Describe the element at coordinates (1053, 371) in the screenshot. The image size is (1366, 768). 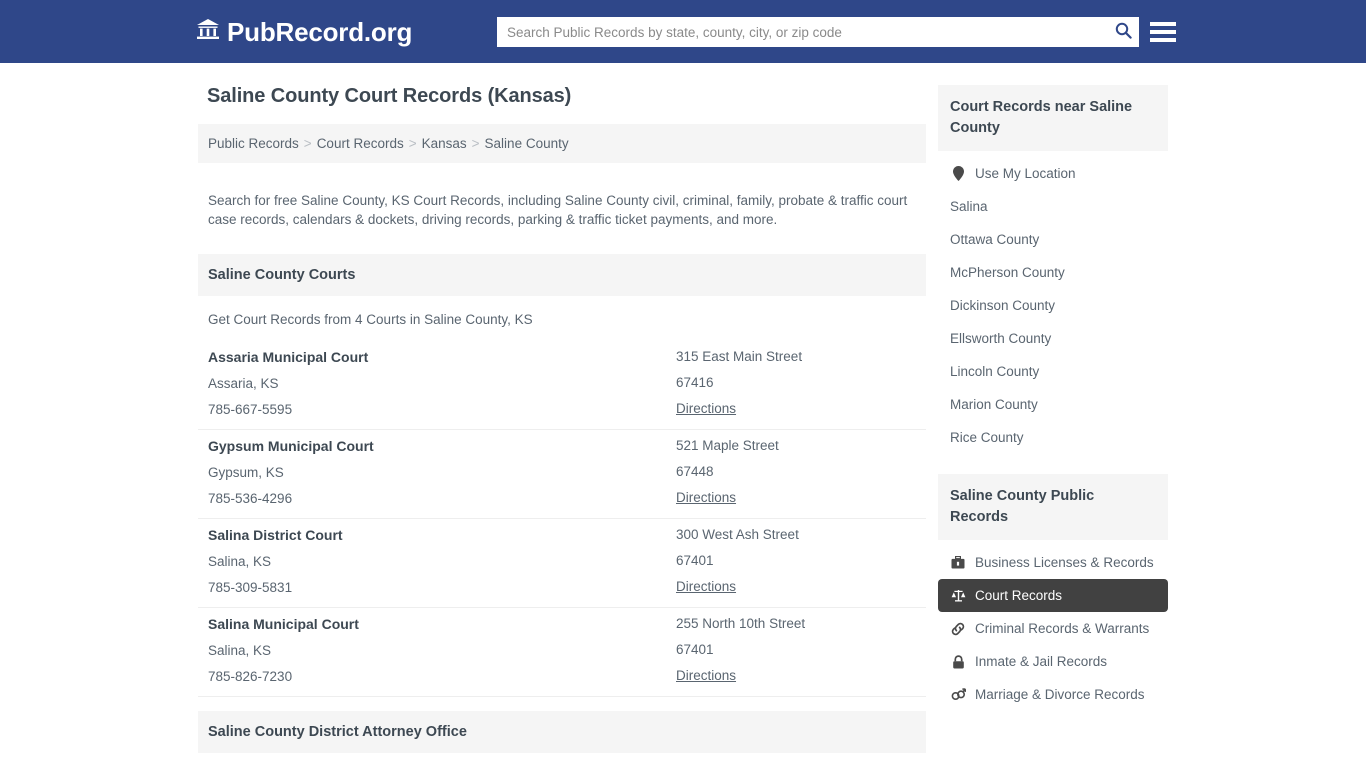
I see `sidebar-item-lincoln-county: Lincoln County` at that location.